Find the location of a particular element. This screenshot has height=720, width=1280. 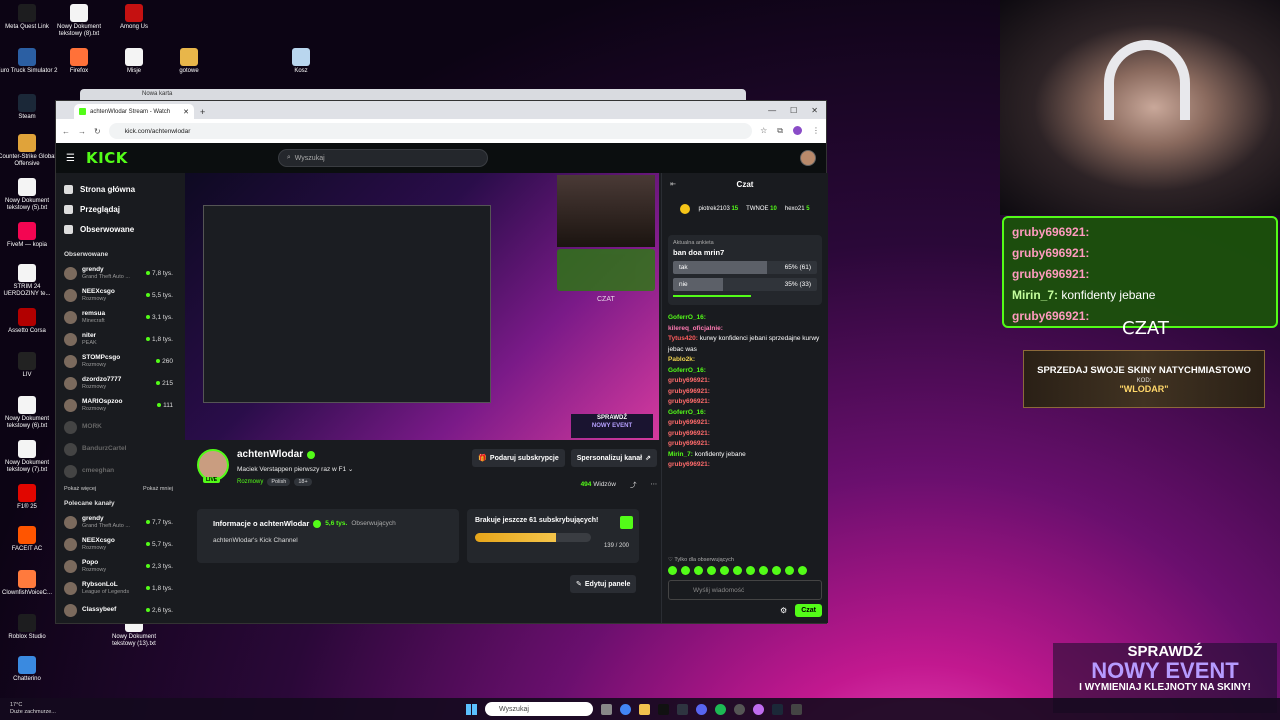

forward-icon: → is located at coordinates (82, 131).